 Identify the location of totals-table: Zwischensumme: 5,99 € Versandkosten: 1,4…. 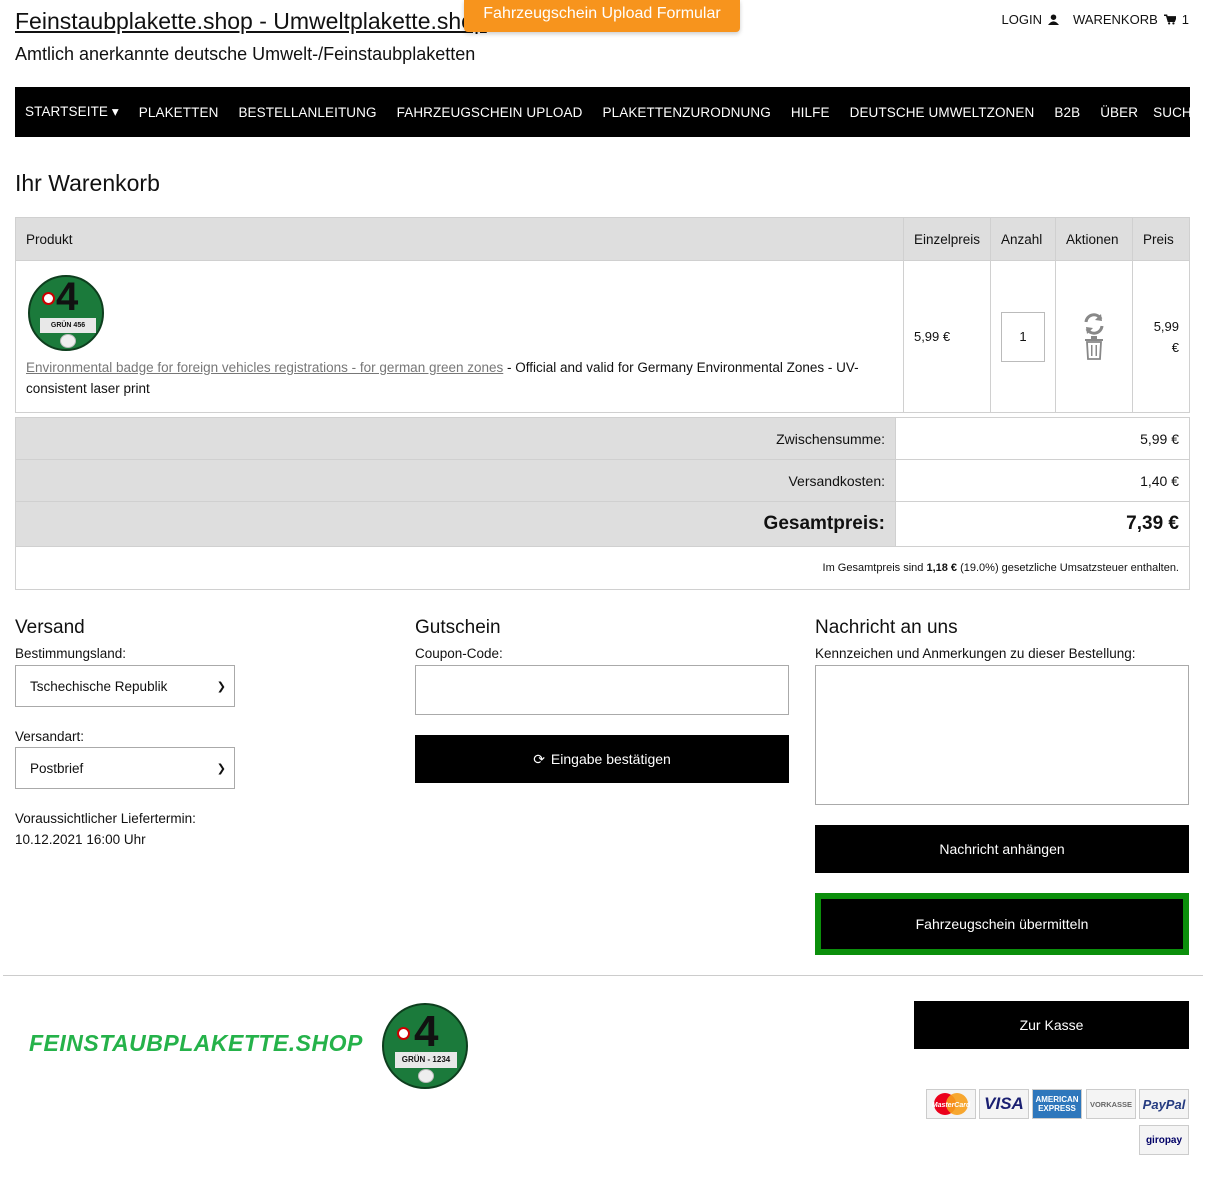
(602, 503).